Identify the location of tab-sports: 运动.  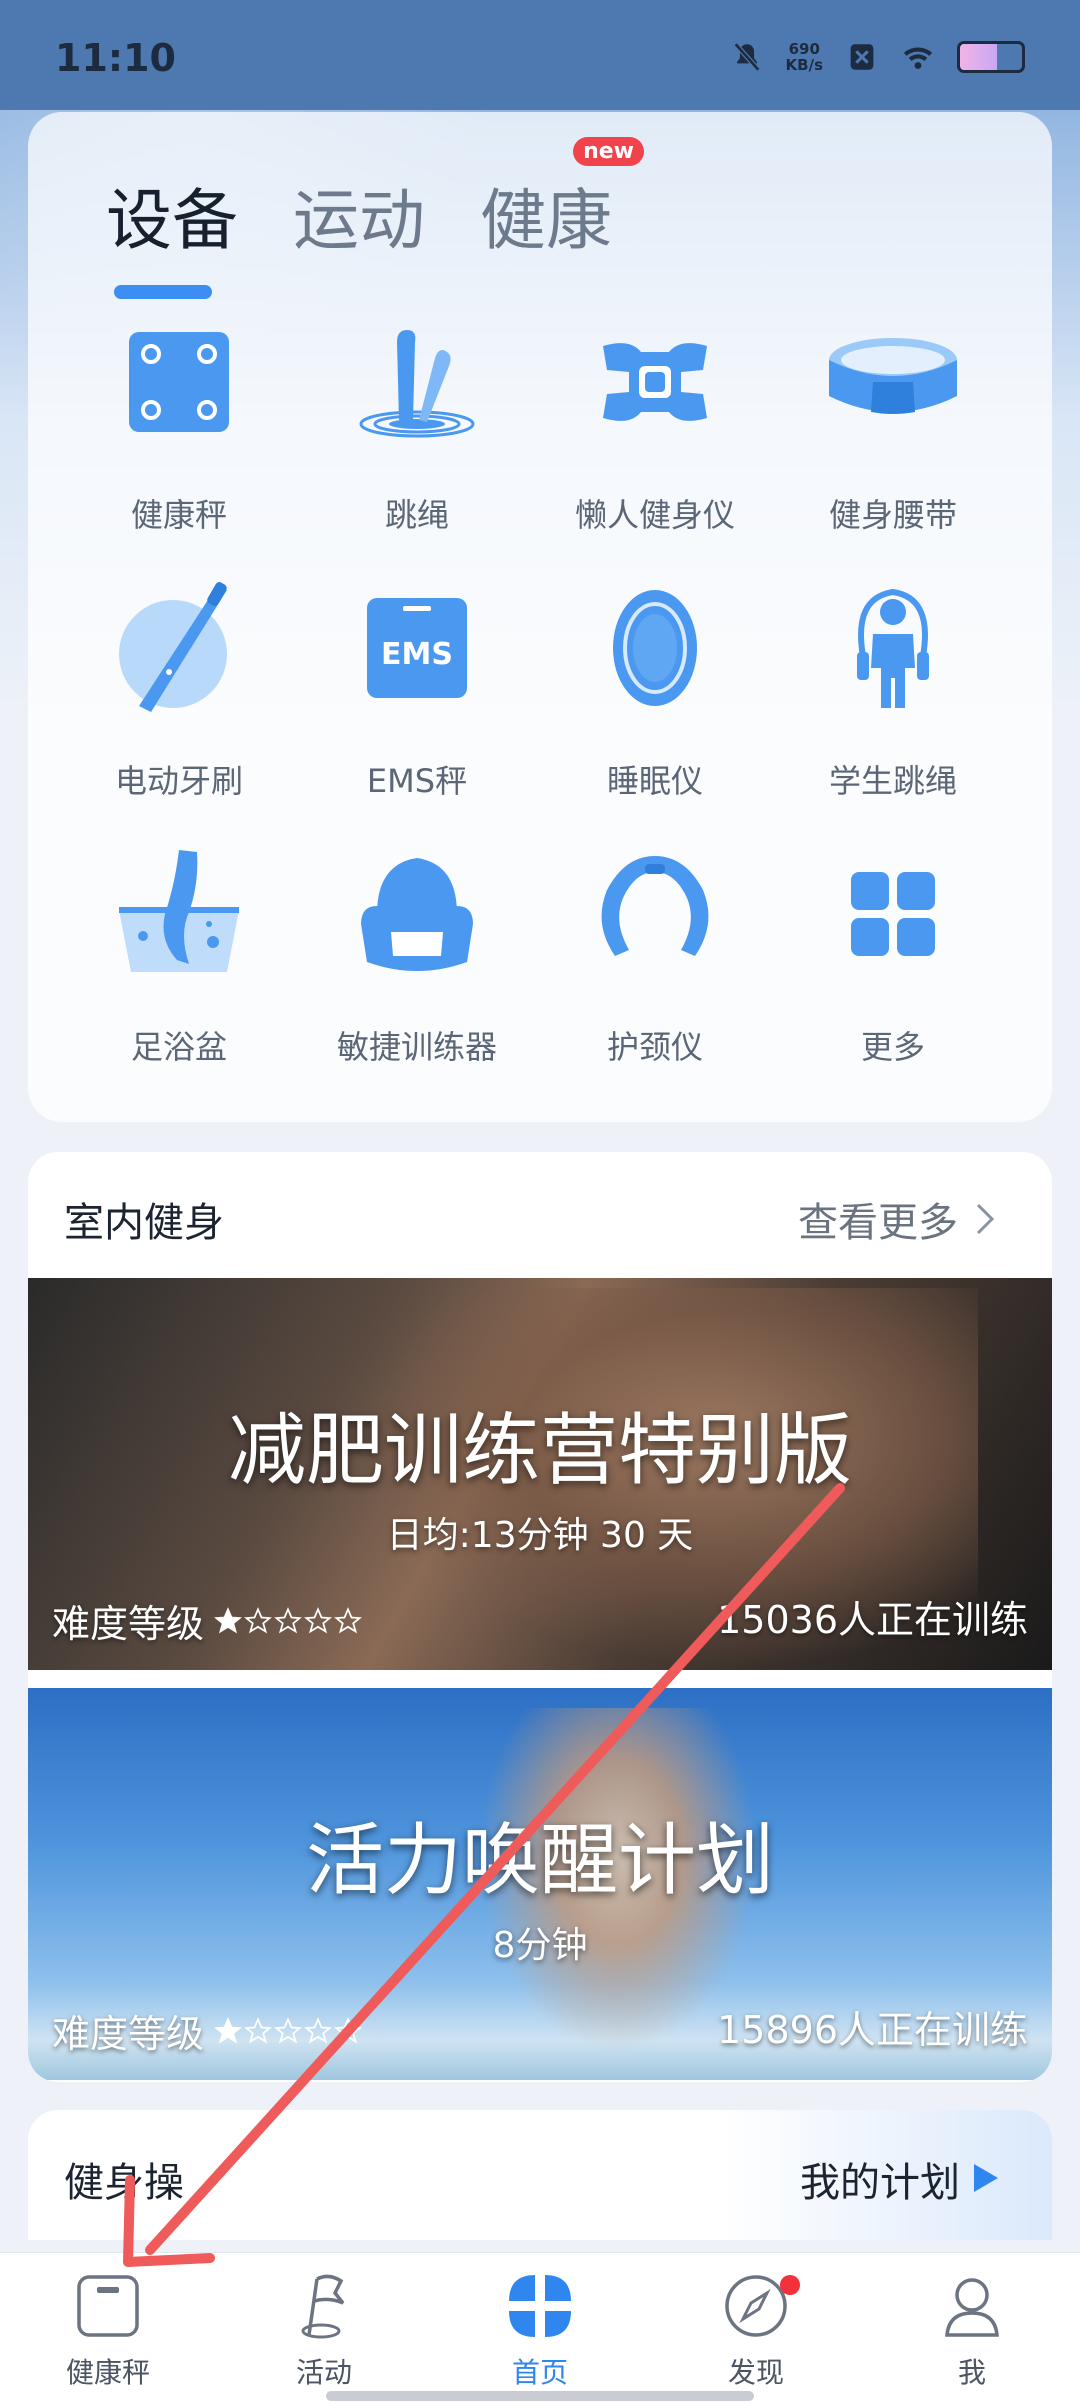
(359, 215).